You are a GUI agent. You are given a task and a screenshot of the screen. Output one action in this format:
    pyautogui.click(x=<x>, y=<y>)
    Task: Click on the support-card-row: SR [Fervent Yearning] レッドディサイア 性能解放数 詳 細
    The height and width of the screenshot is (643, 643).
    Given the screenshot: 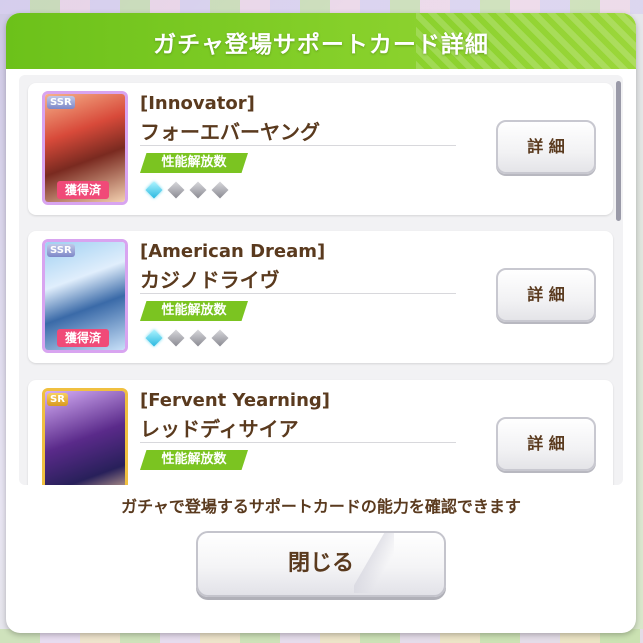 What is the action you would take?
    pyautogui.click(x=320, y=432)
    